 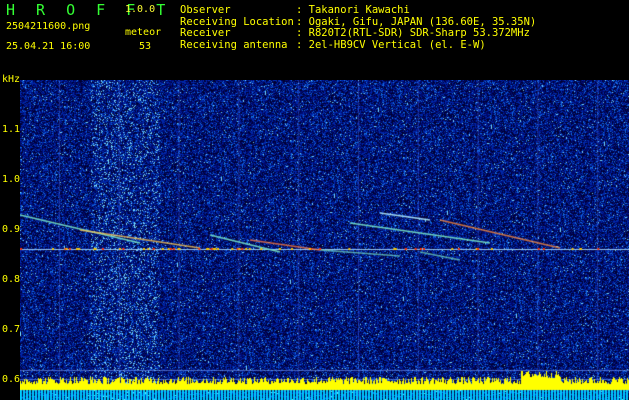 I want to click on file-name: 2504211600.png, so click(x=48, y=26).